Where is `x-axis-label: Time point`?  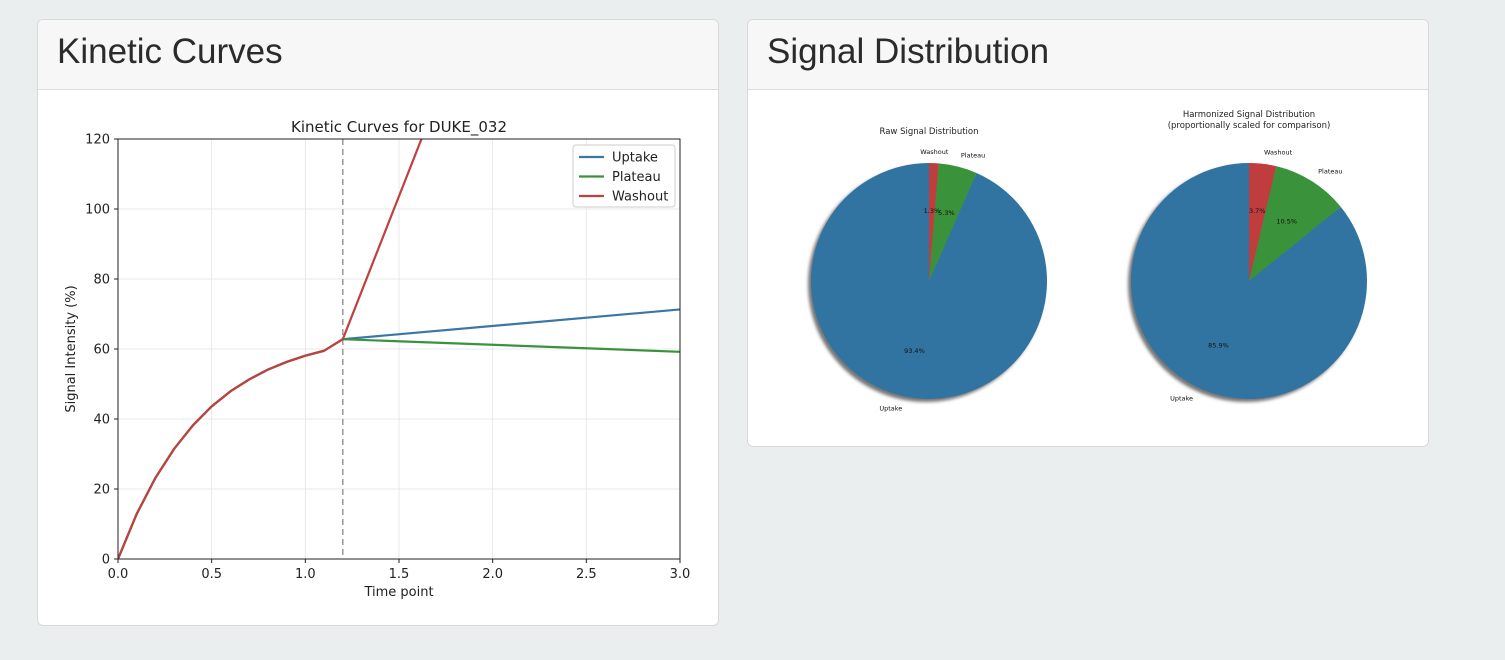 x-axis-label: Time point is located at coordinates (398, 592).